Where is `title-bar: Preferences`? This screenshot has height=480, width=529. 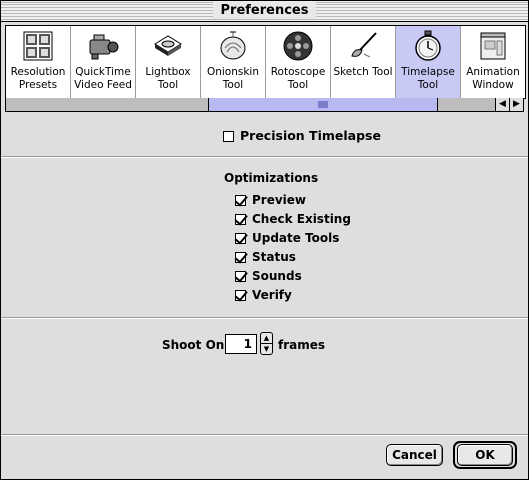 title-bar: Preferences is located at coordinates (264, 11).